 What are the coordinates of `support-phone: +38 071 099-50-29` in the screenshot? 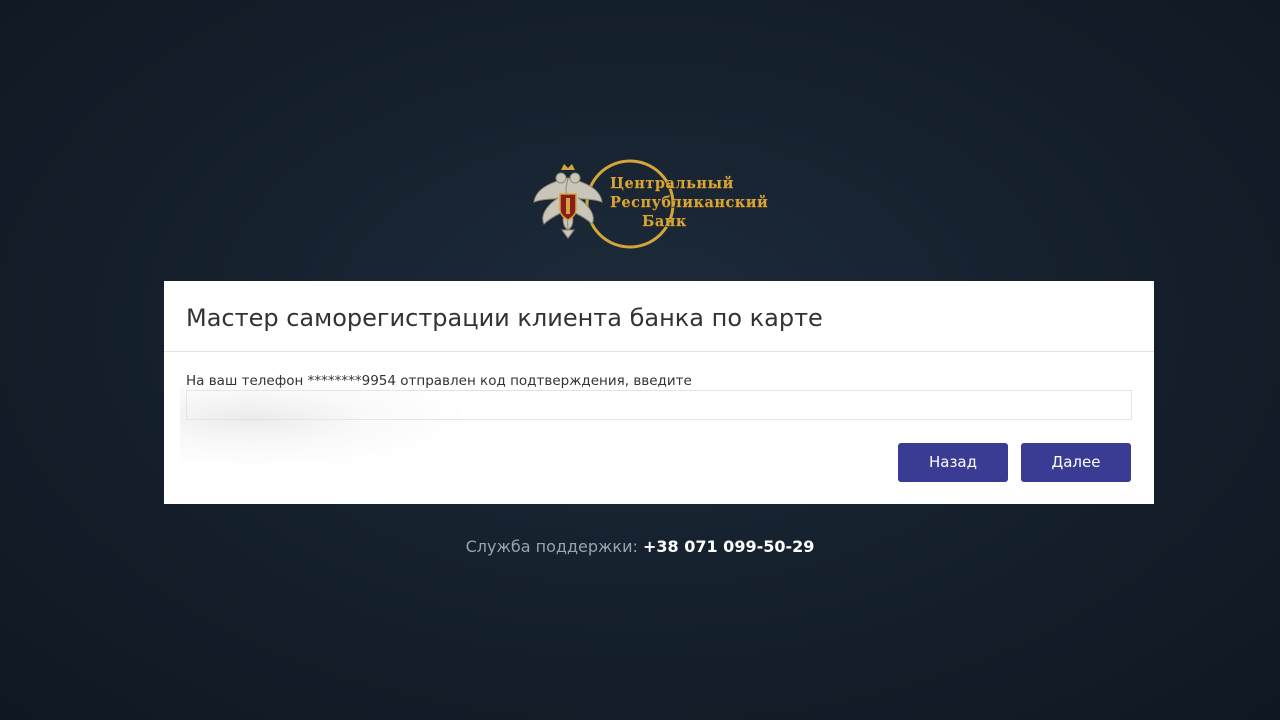 It's located at (728, 546).